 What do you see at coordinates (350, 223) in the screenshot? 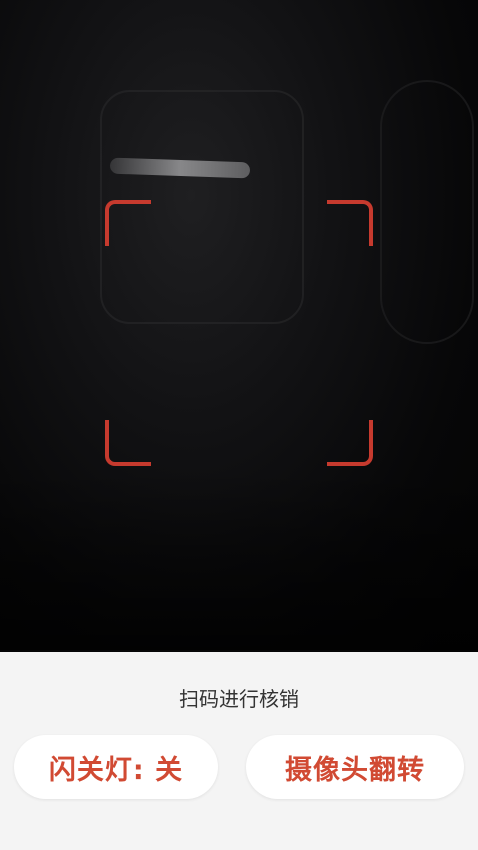
I see `scan-frame-corner-top-right` at bounding box center [350, 223].